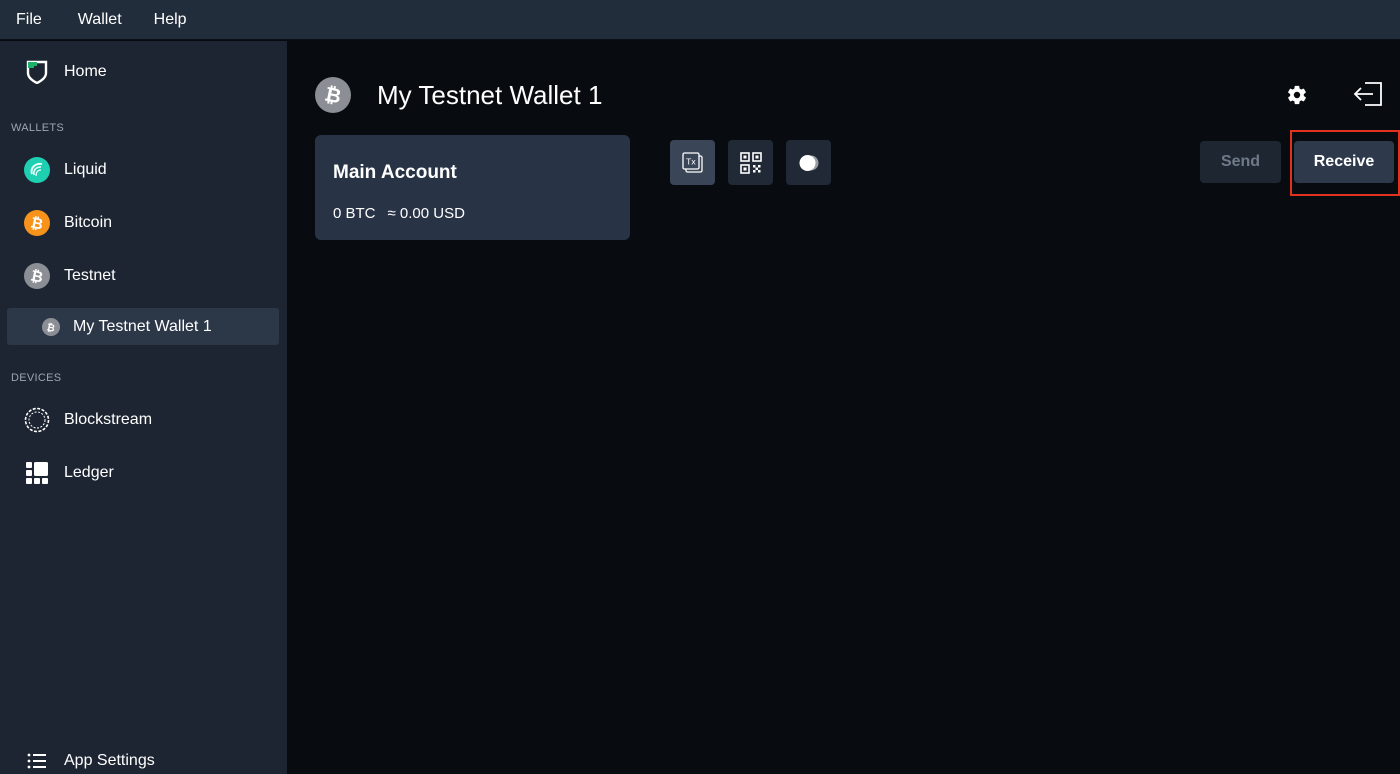 This screenshot has height=774, width=1400. I want to click on transactions-button: Tx, so click(692, 162).